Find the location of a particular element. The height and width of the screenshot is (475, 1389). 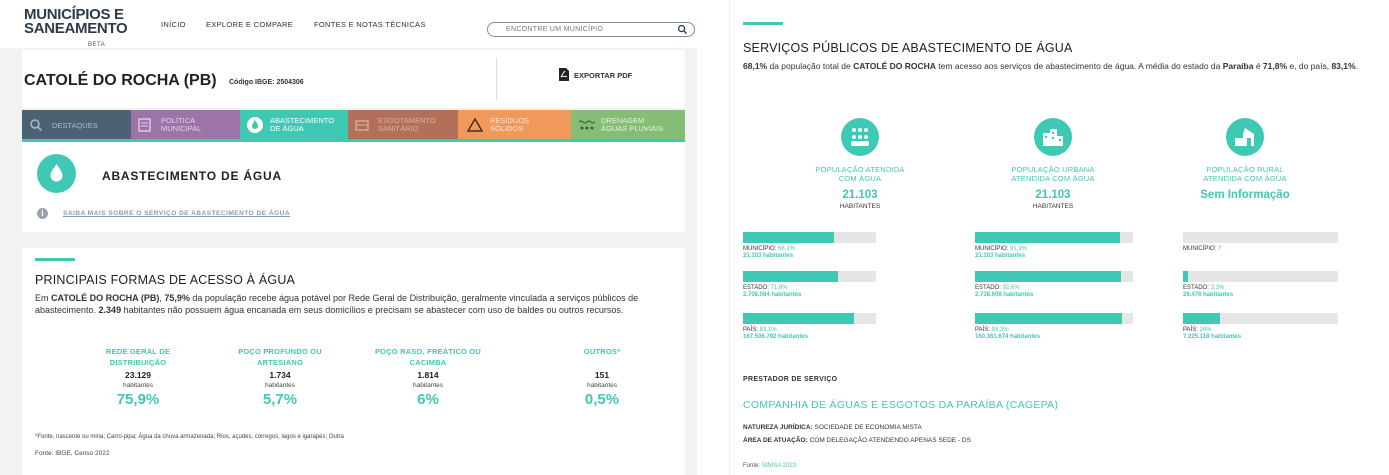

pdf-icon is located at coordinates (564, 74).